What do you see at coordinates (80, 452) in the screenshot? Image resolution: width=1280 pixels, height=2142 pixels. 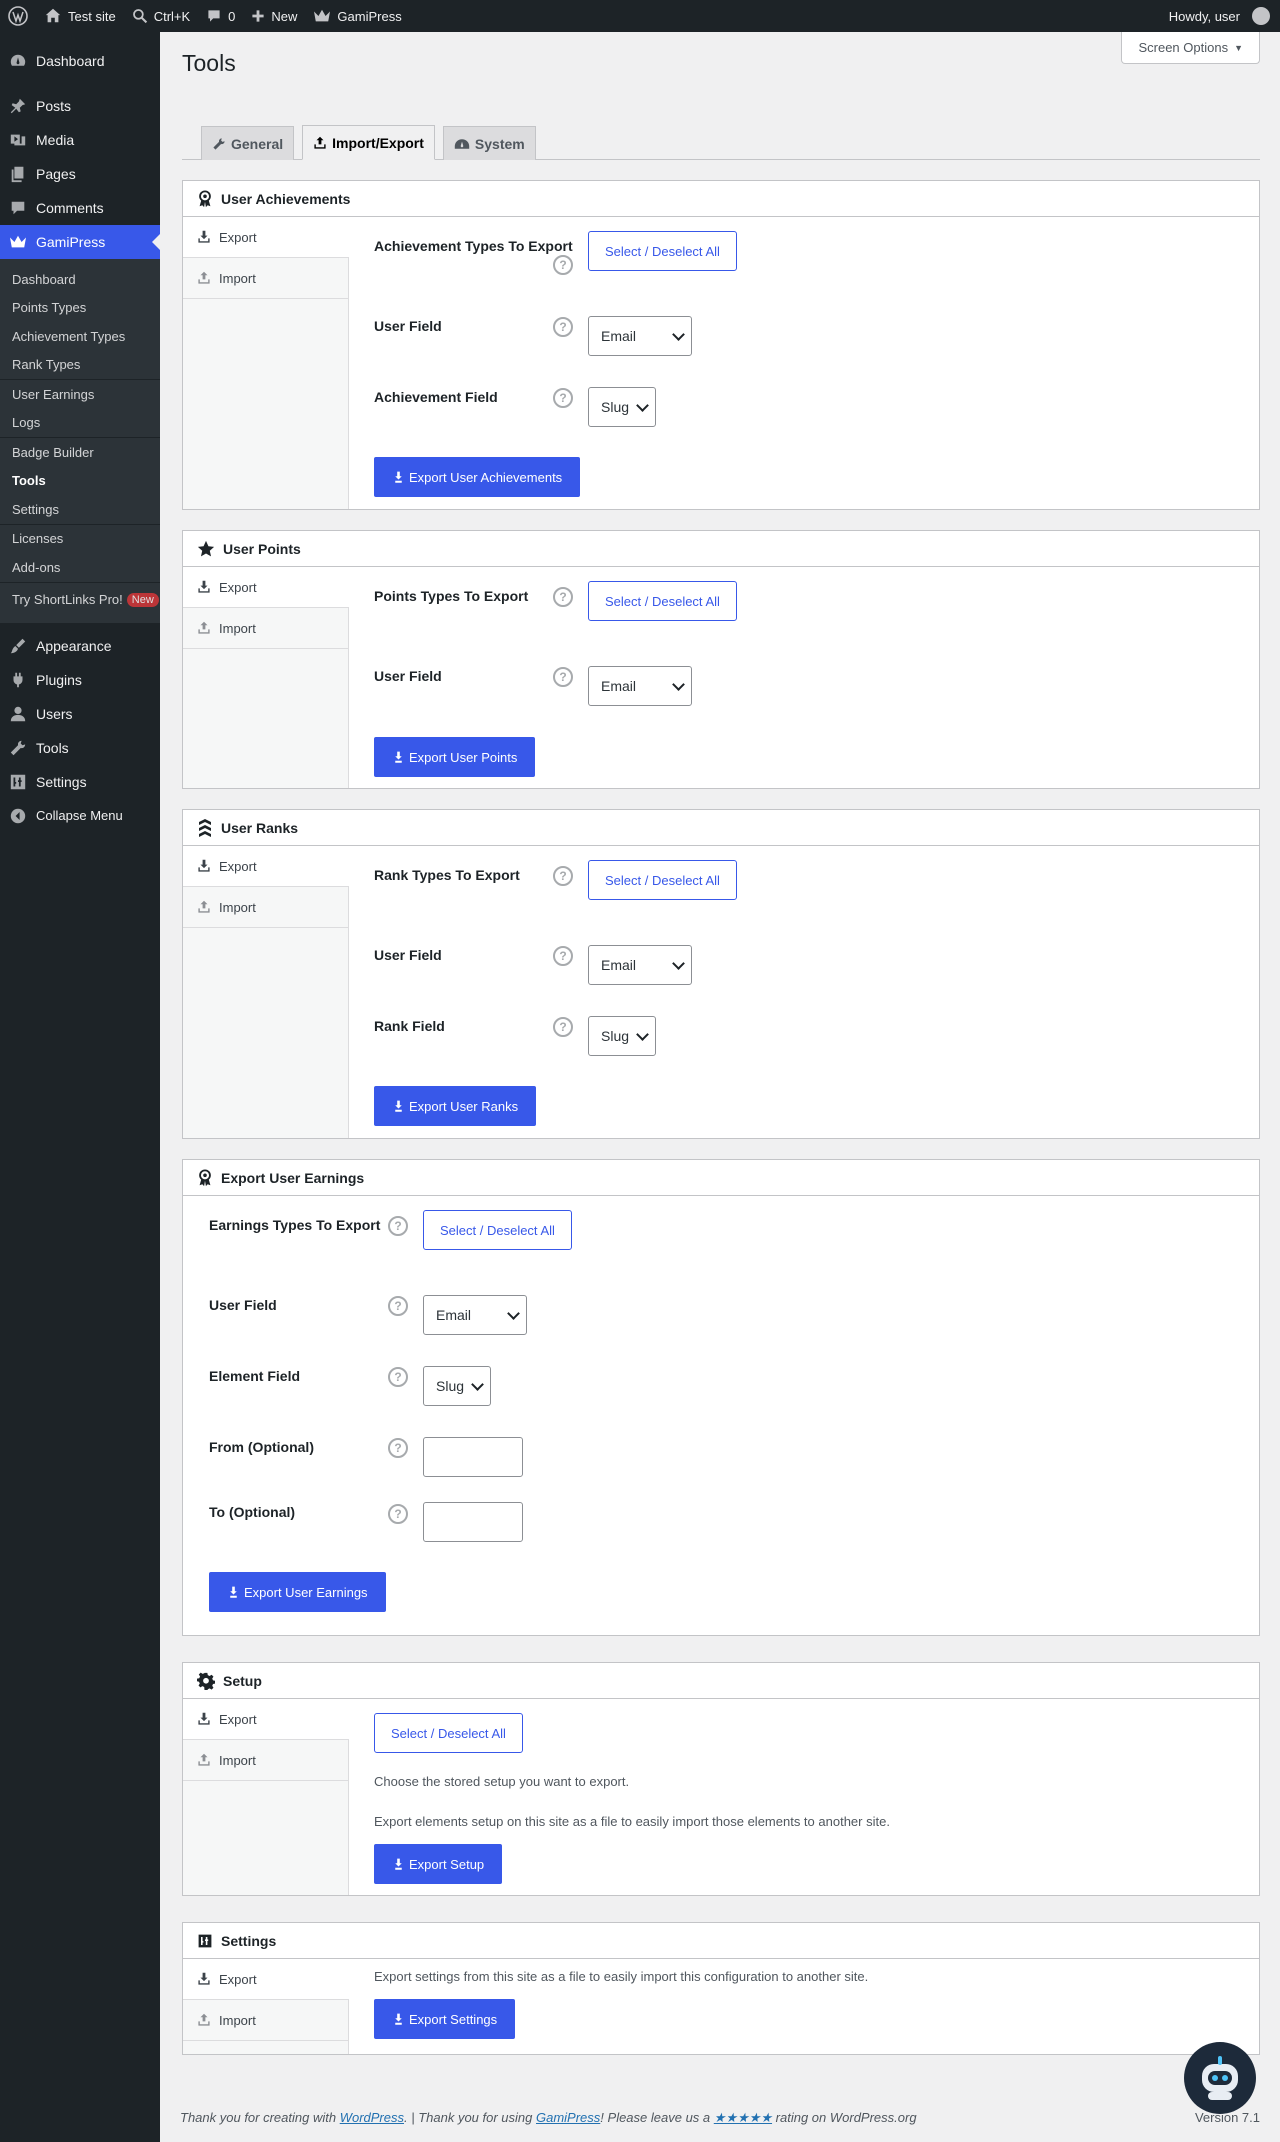 I see `submenu-badge-builder: Badge Builder` at bounding box center [80, 452].